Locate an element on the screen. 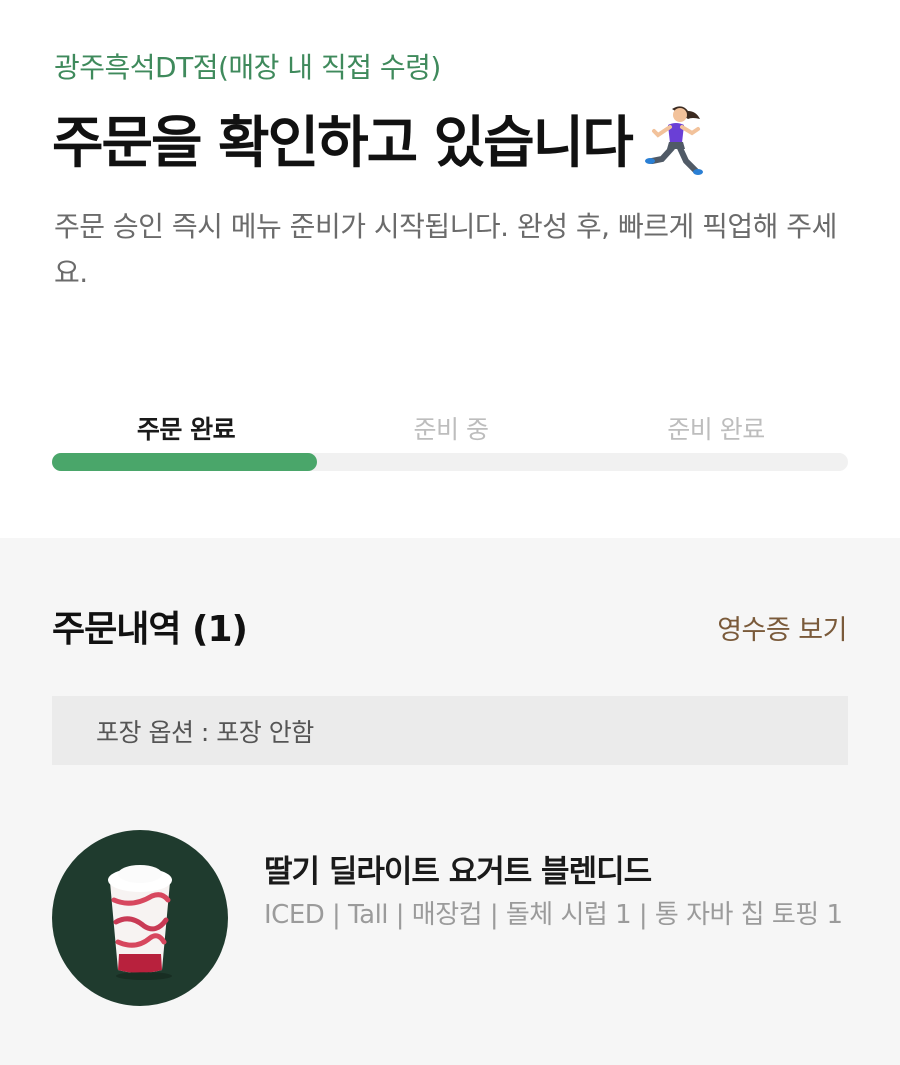  step-preparing: 준비 중 is located at coordinates (451, 429).